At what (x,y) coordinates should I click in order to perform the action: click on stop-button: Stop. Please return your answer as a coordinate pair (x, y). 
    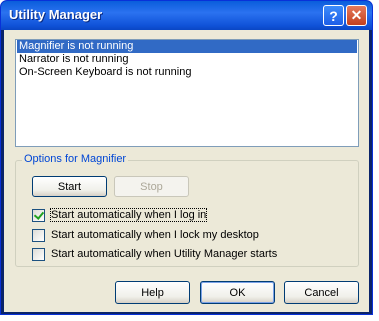
    Looking at the image, I should click on (151, 186).